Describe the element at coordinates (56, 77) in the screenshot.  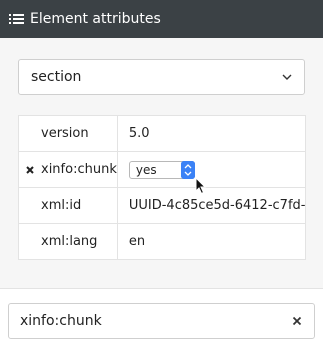
I see `element-select-value: section` at that location.